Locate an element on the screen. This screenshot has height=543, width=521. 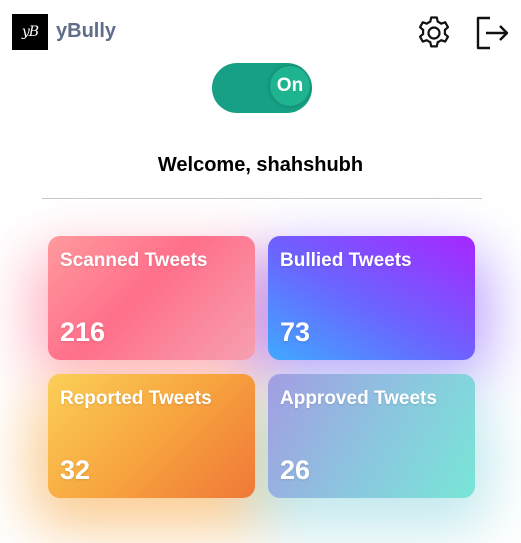
app-logo: yB is located at coordinates (30, 32).